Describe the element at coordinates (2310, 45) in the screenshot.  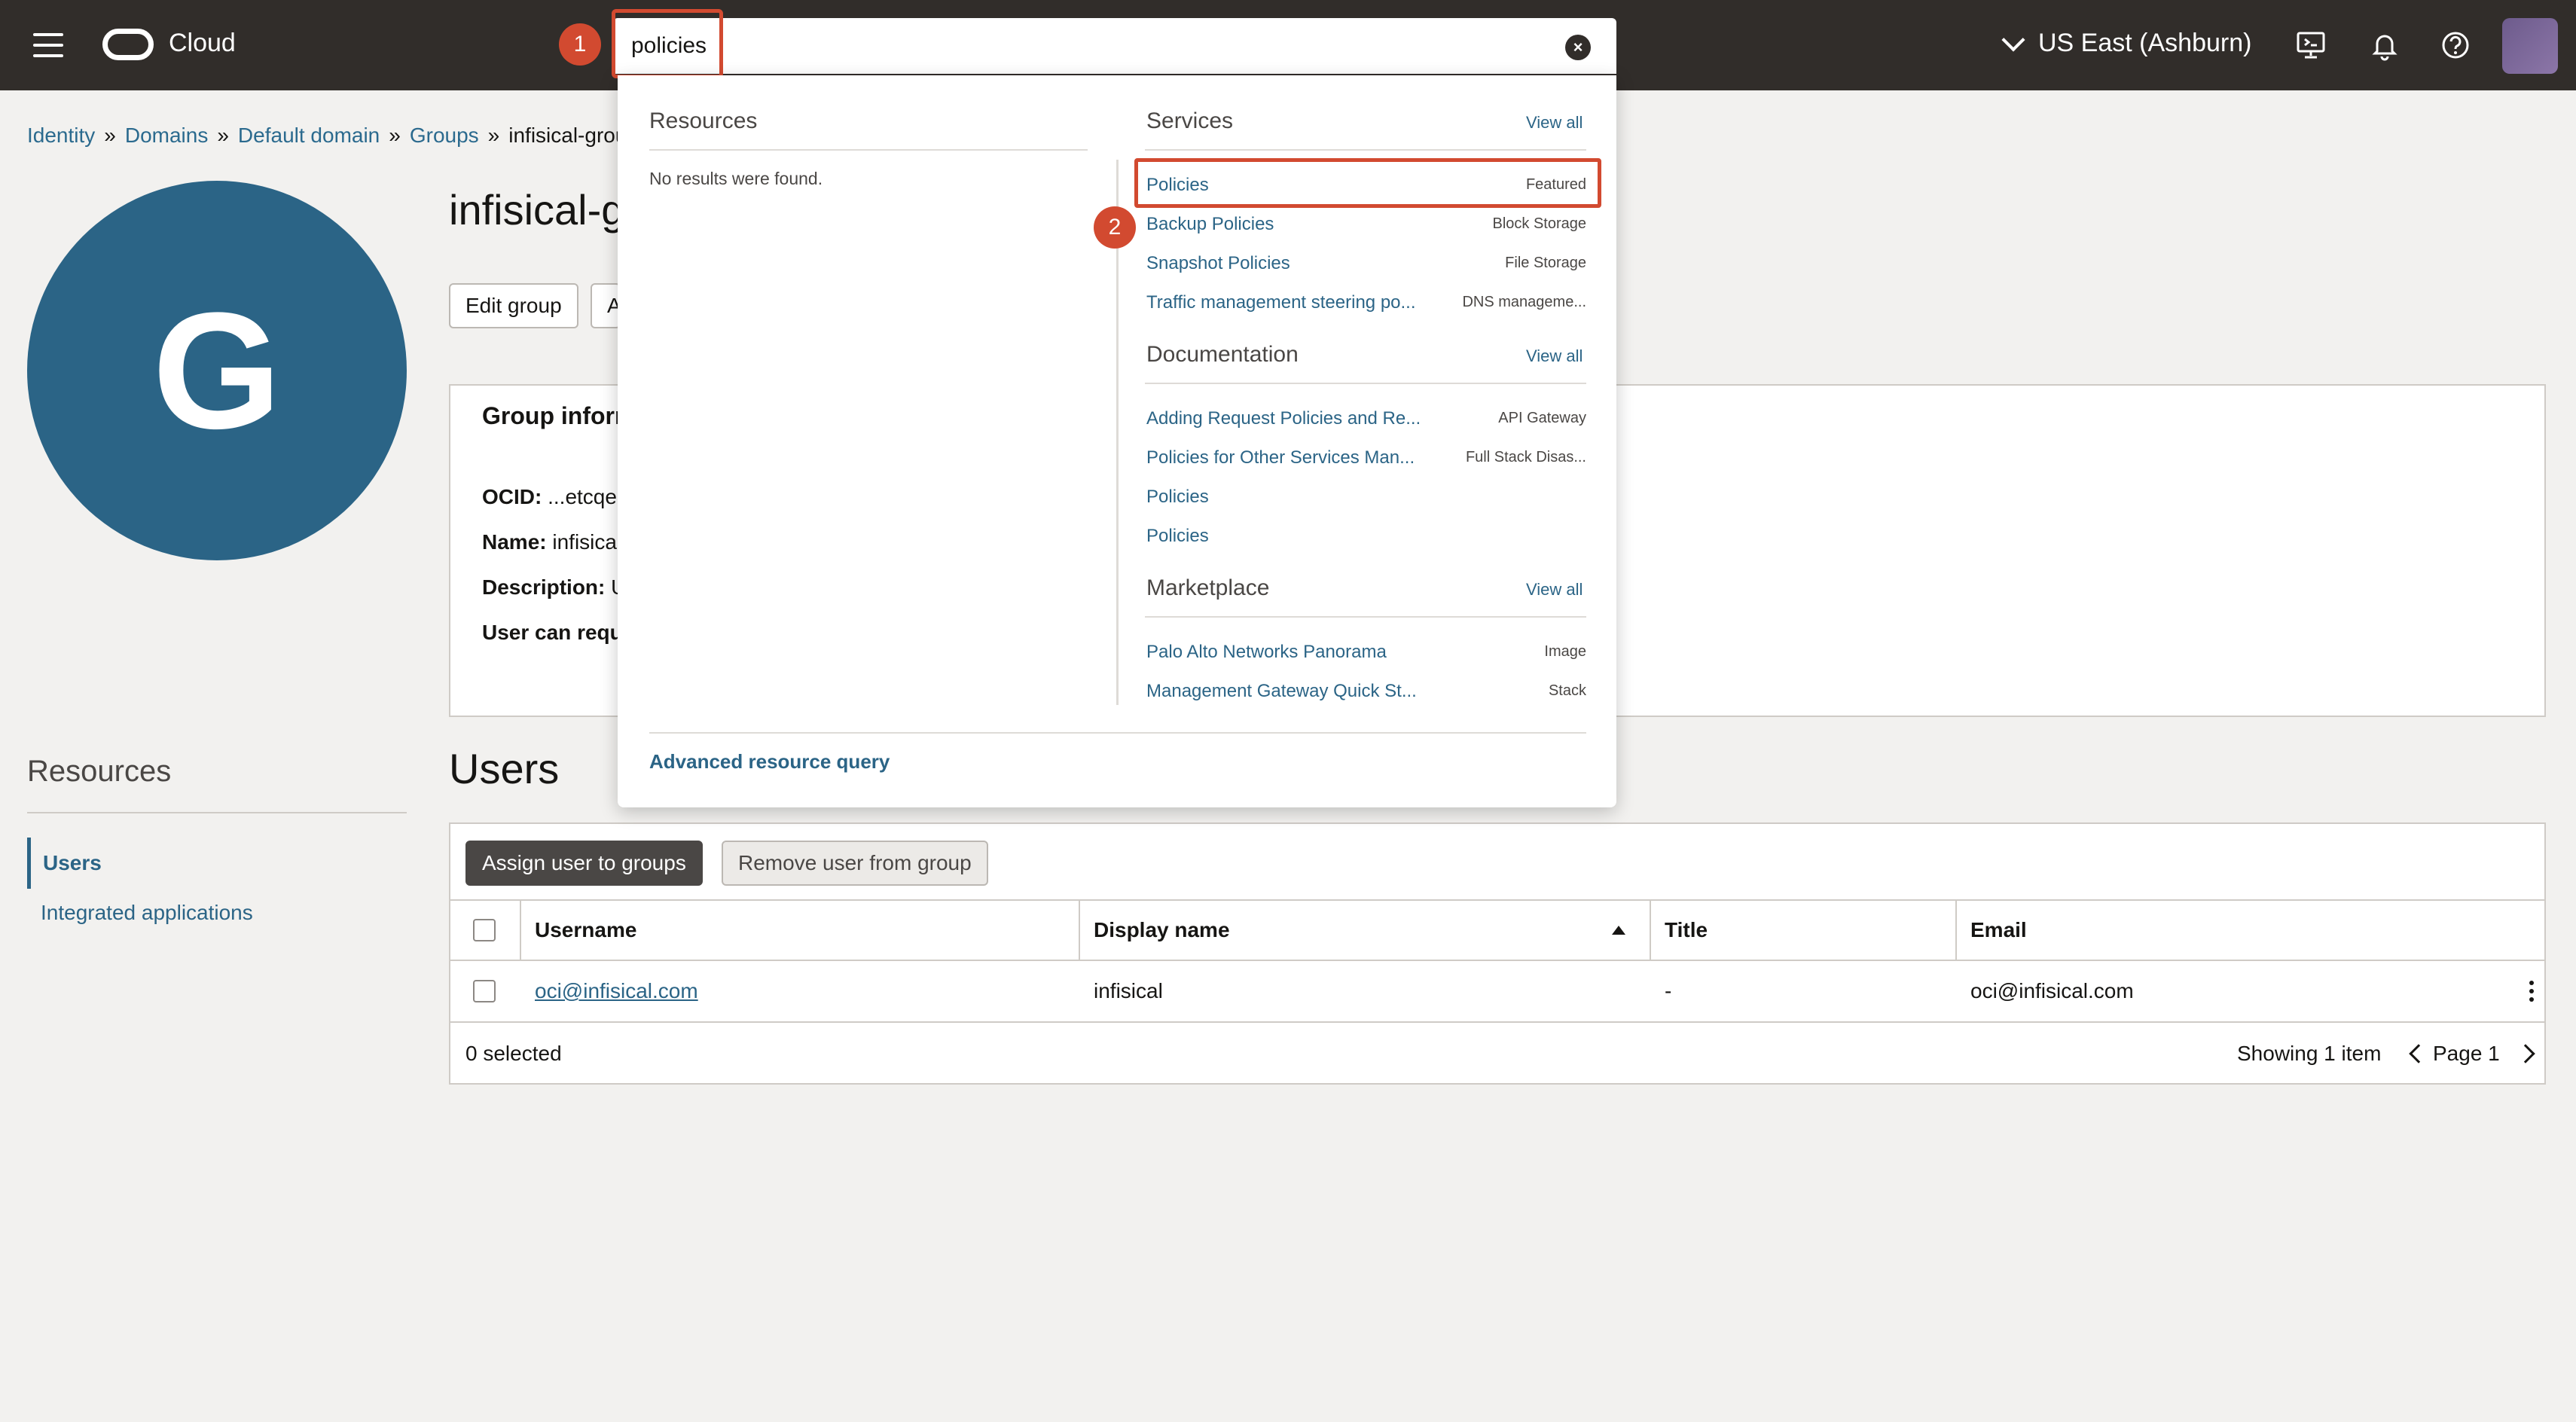
I see `cloud-shell-icon` at that location.